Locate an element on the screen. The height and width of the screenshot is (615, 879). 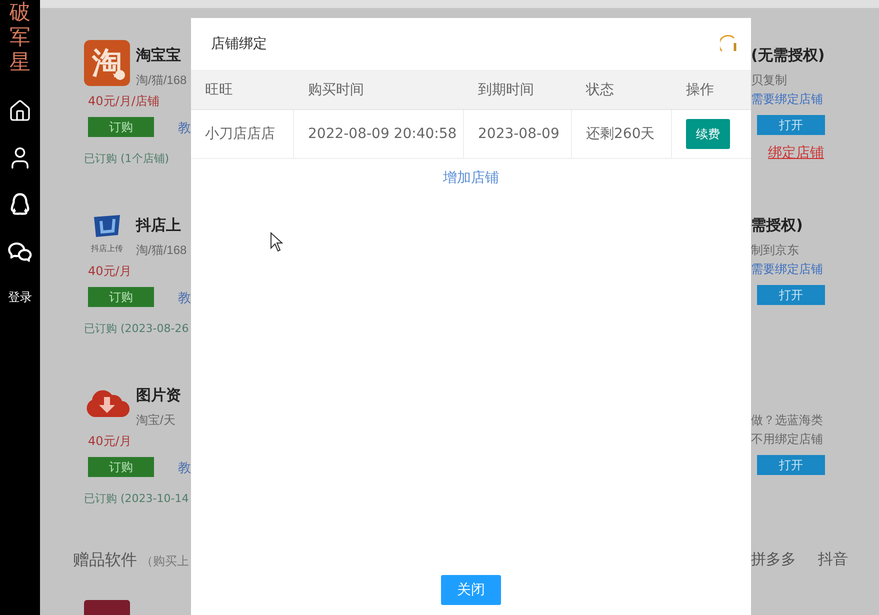
order-status: 已订购 (2023-10-14 is located at coordinates (137, 499).